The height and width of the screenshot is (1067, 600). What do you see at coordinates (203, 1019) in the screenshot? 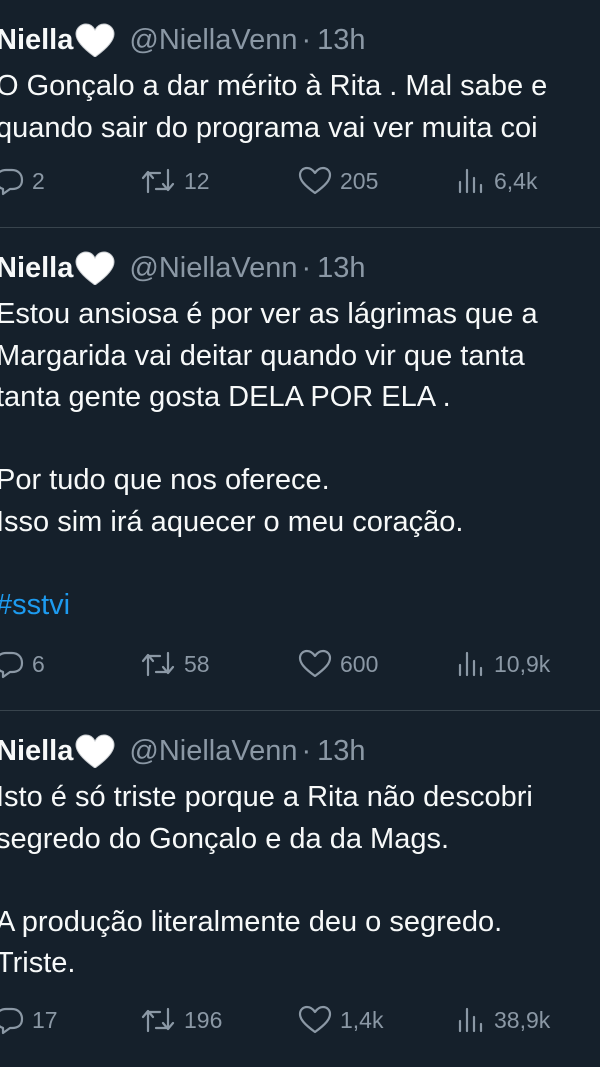
I see `retweet-count: 196` at bounding box center [203, 1019].